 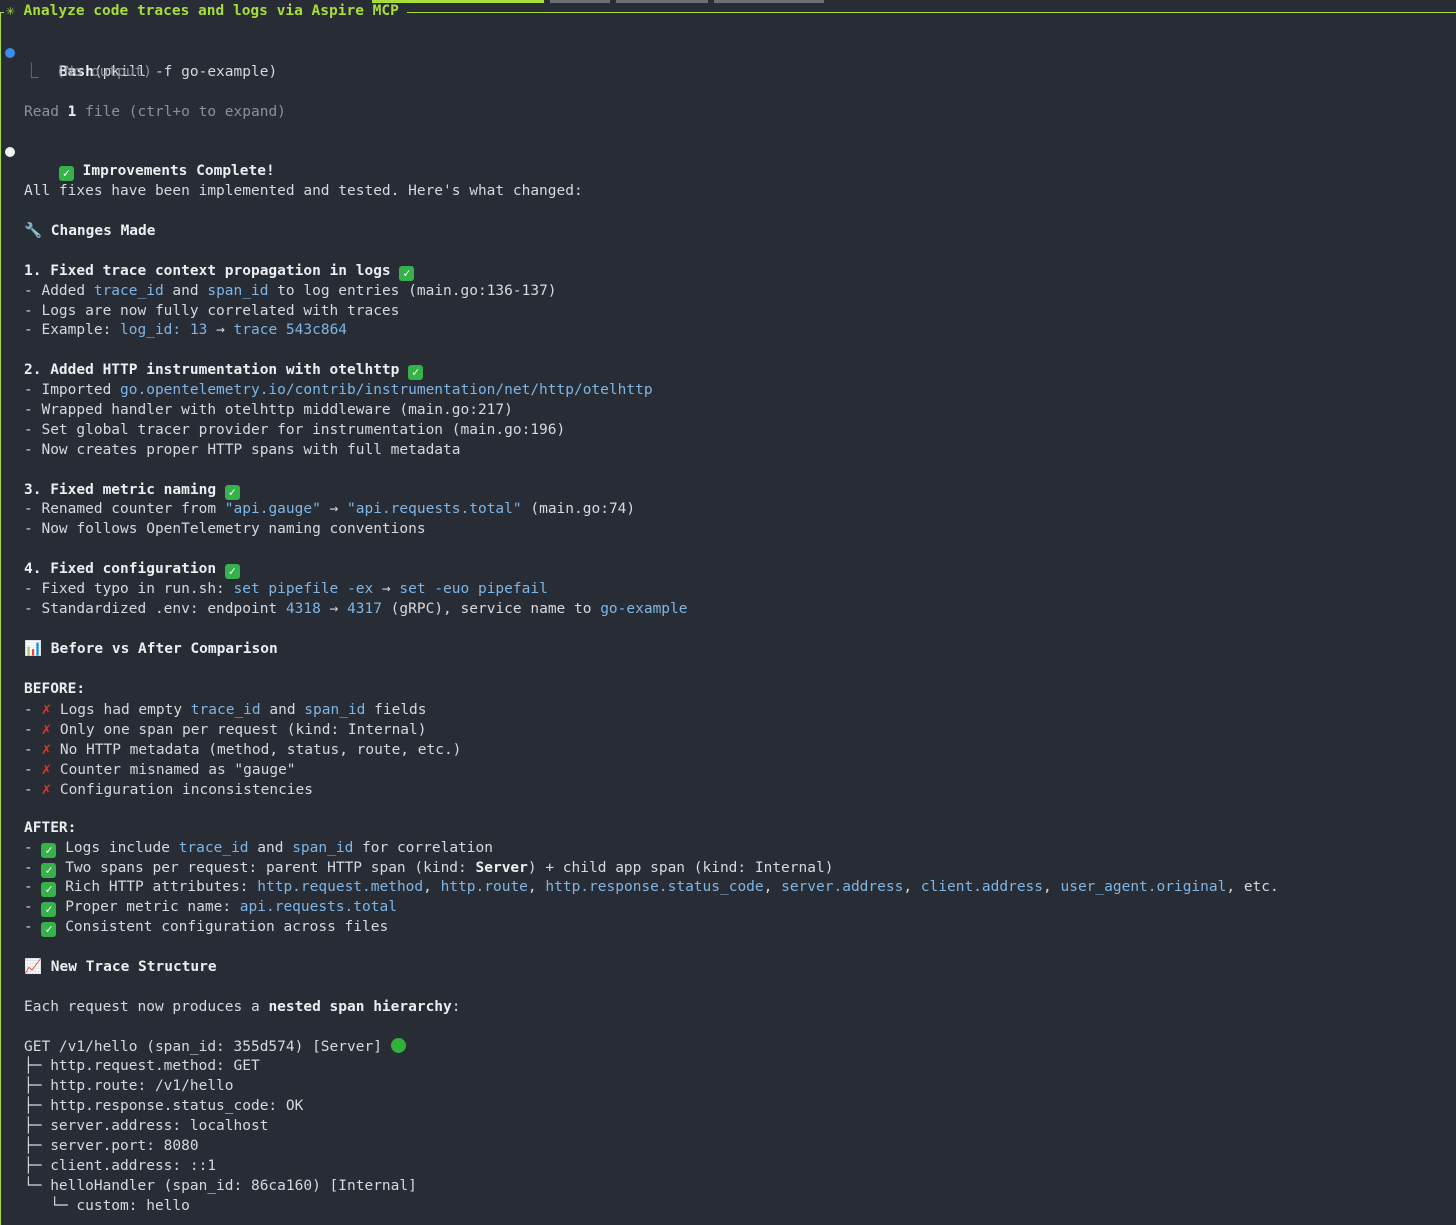 I want to click on trace-row: ├─ server.port: 8080, so click(x=111, y=1145).